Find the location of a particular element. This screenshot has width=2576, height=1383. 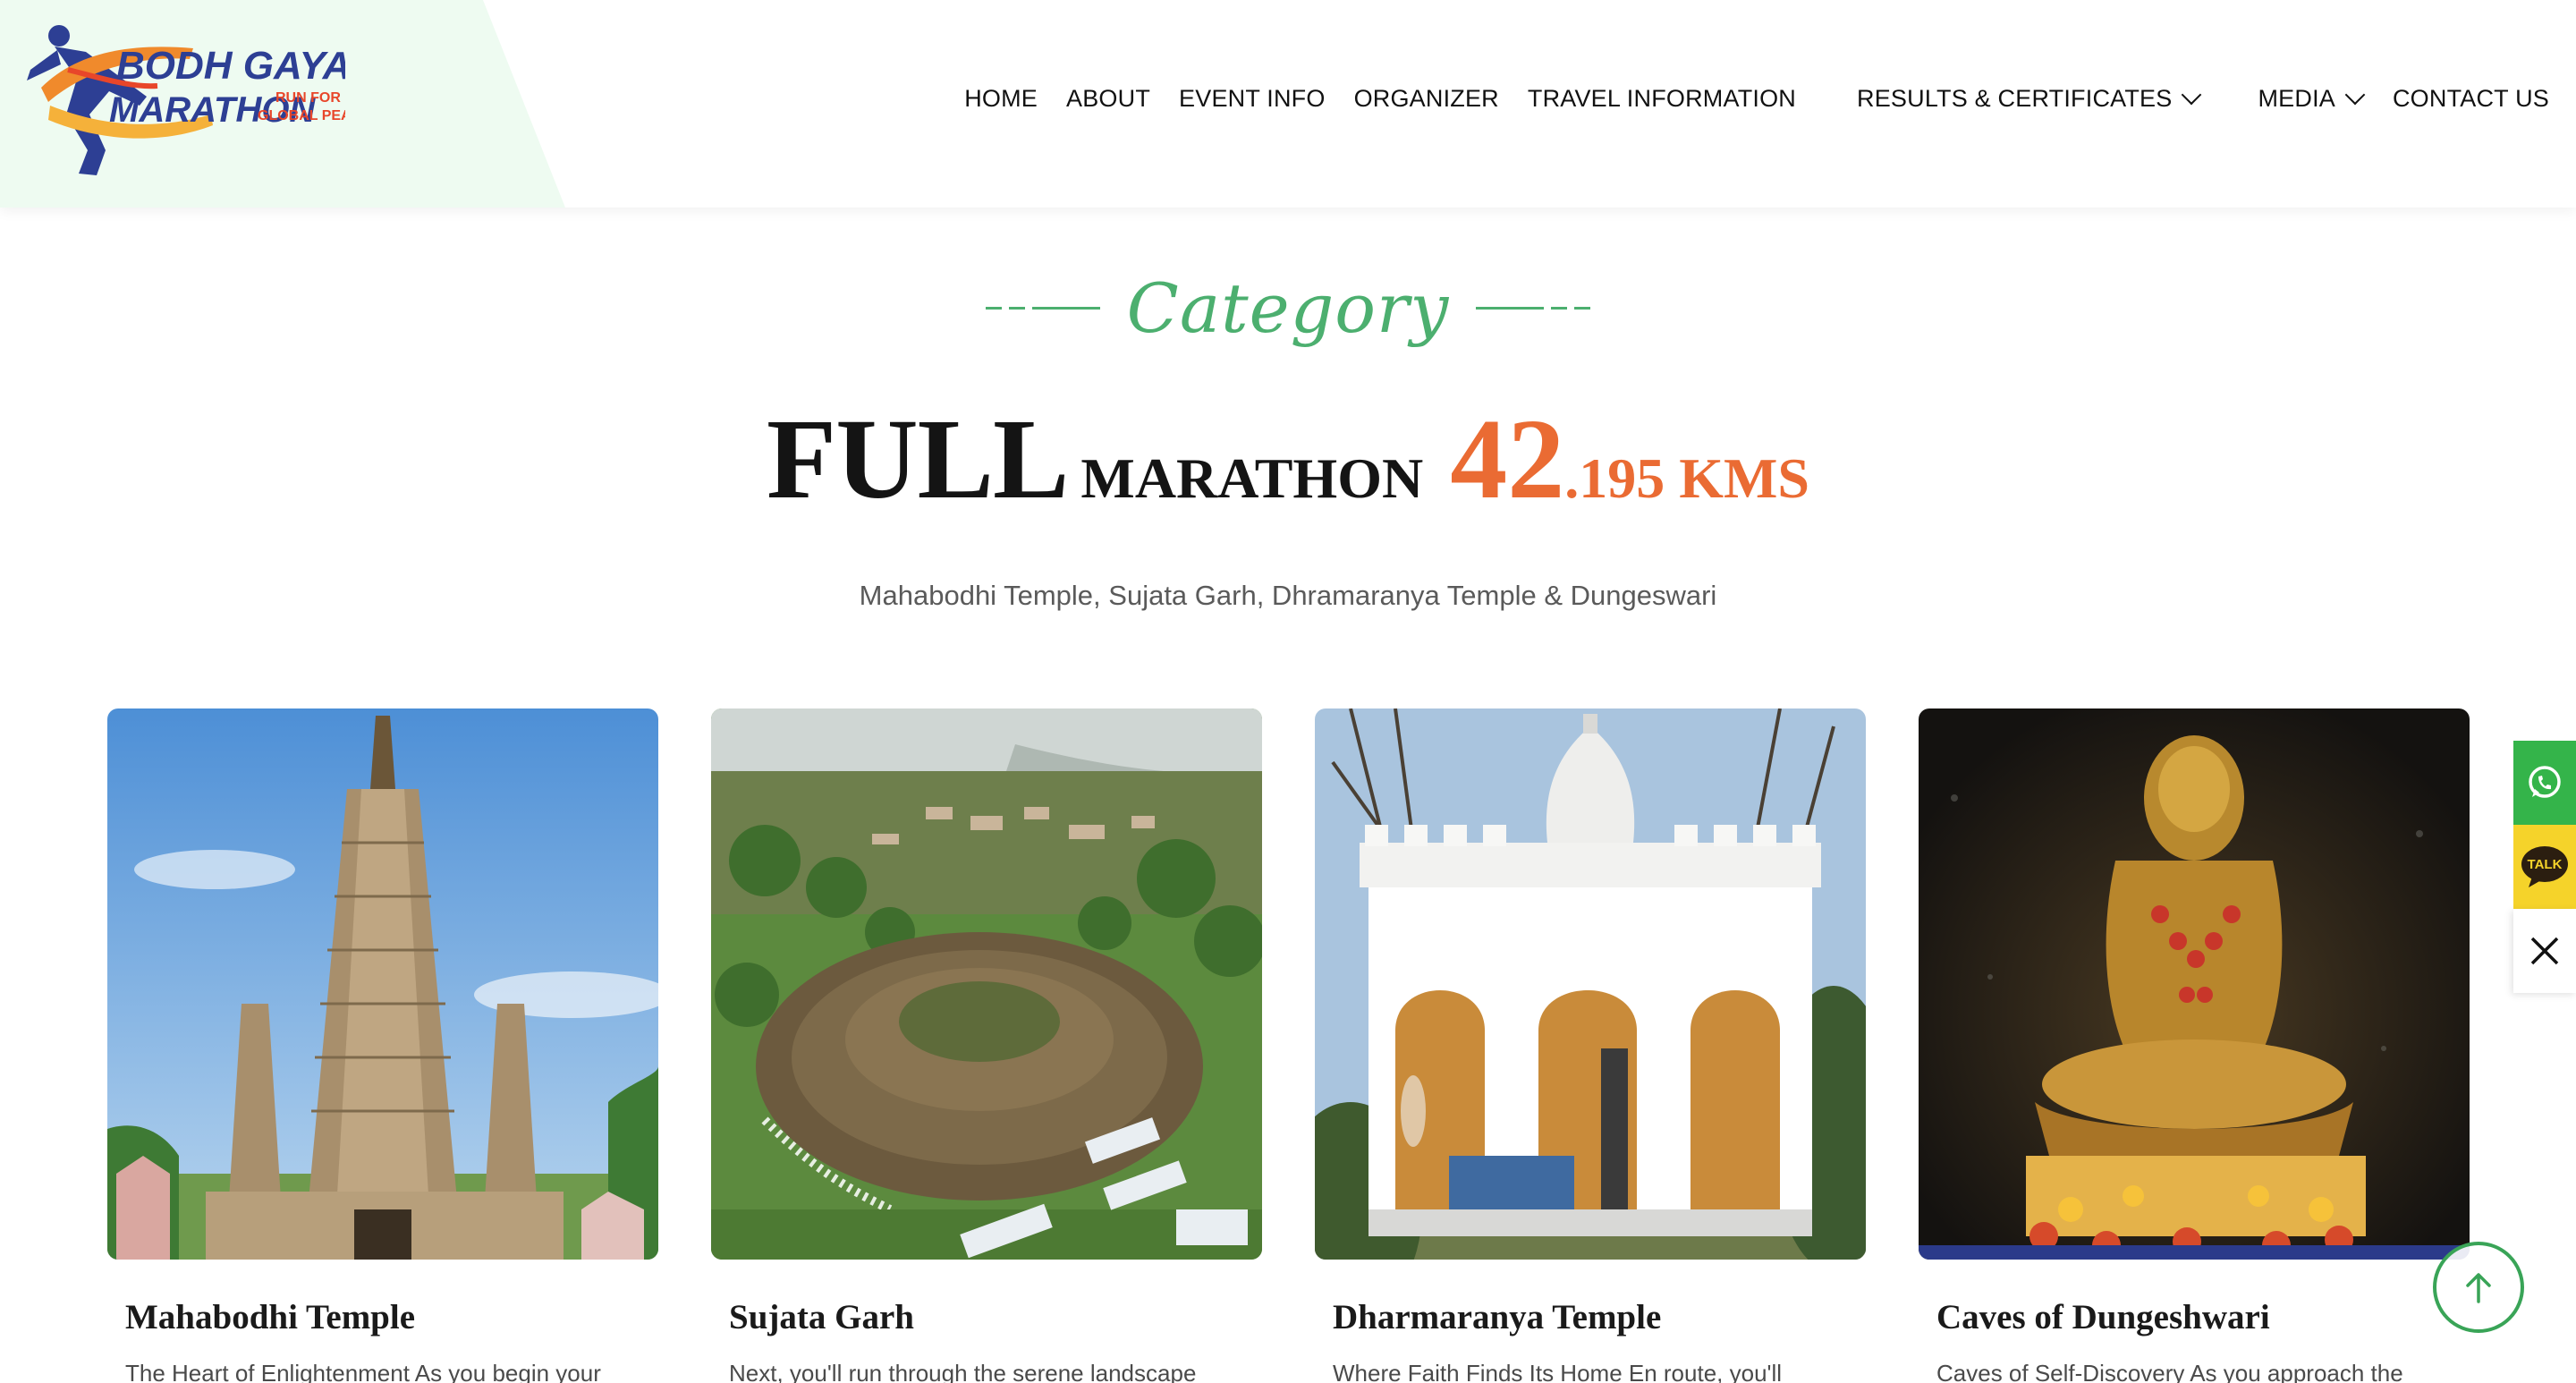

whatsapp-button is located at coordinates (2544, 783).